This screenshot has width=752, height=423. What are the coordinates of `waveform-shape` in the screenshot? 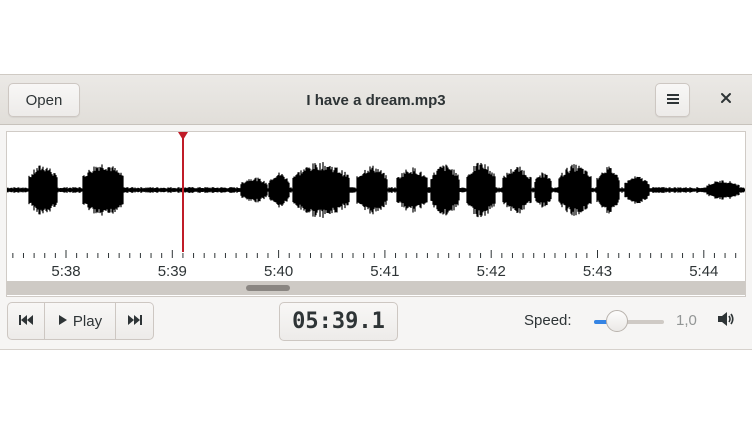 It's located at (376, 190).